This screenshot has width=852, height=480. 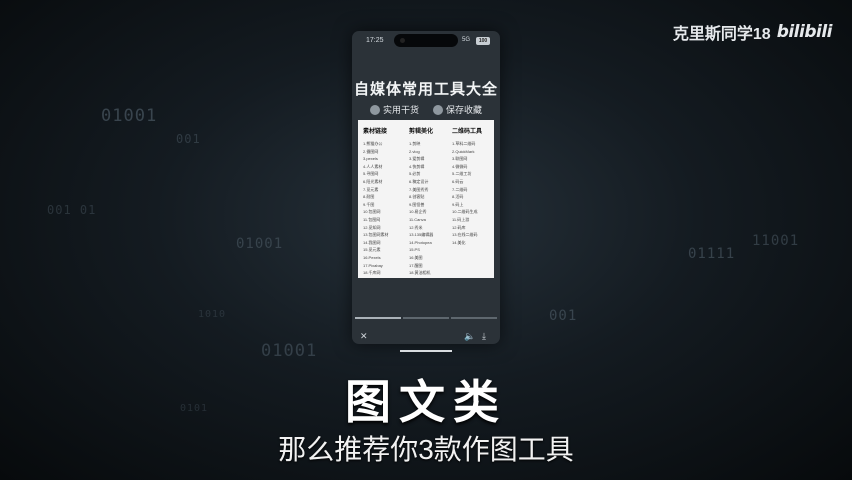 I want to click on list-item: 4.快剪辑, so click(x=417, y=166).